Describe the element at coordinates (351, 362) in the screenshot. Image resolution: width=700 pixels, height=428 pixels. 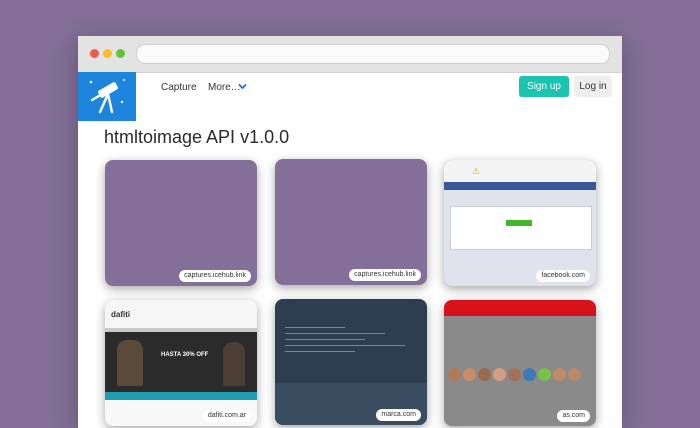
I see `capture-card-marca: marca.com` at that location.